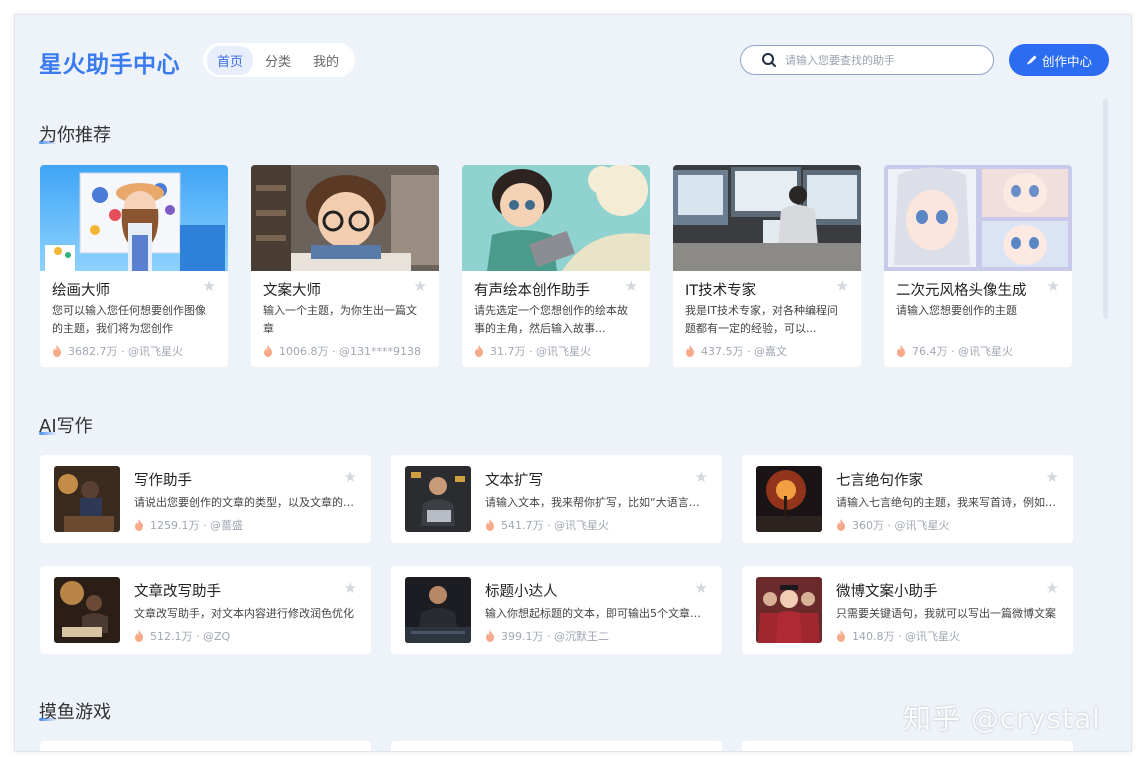  I want to click on card-stats-text: 399.1万 · @沉默王二, so click(555, 636).